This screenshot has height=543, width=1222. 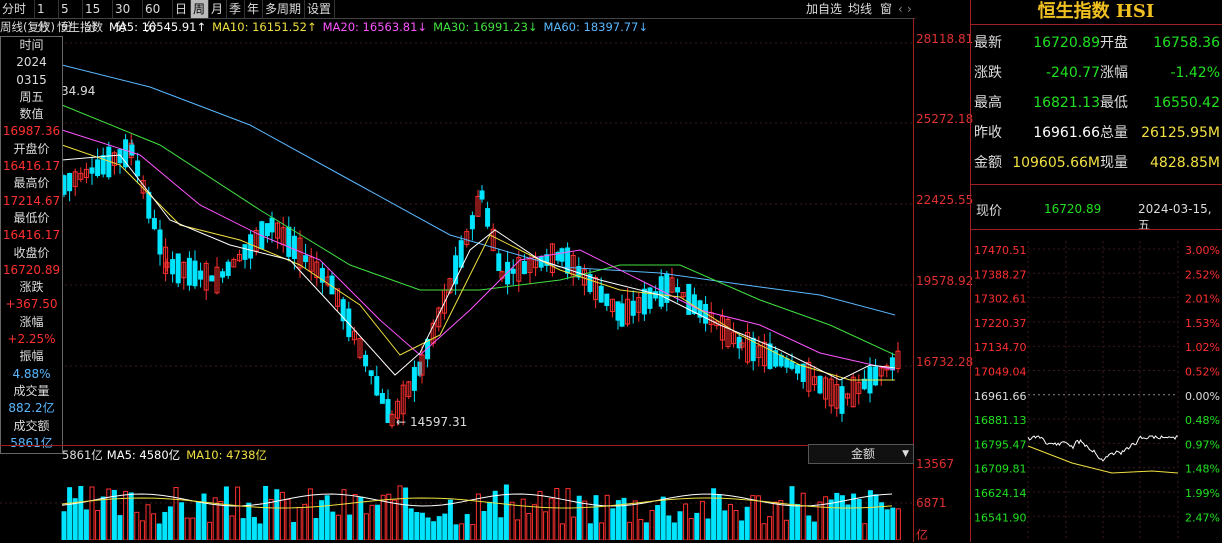 What do you see at coordinates (128, 17) in the screenshot?
I see `tab-4: 30分` at bounding box center [128, 17].